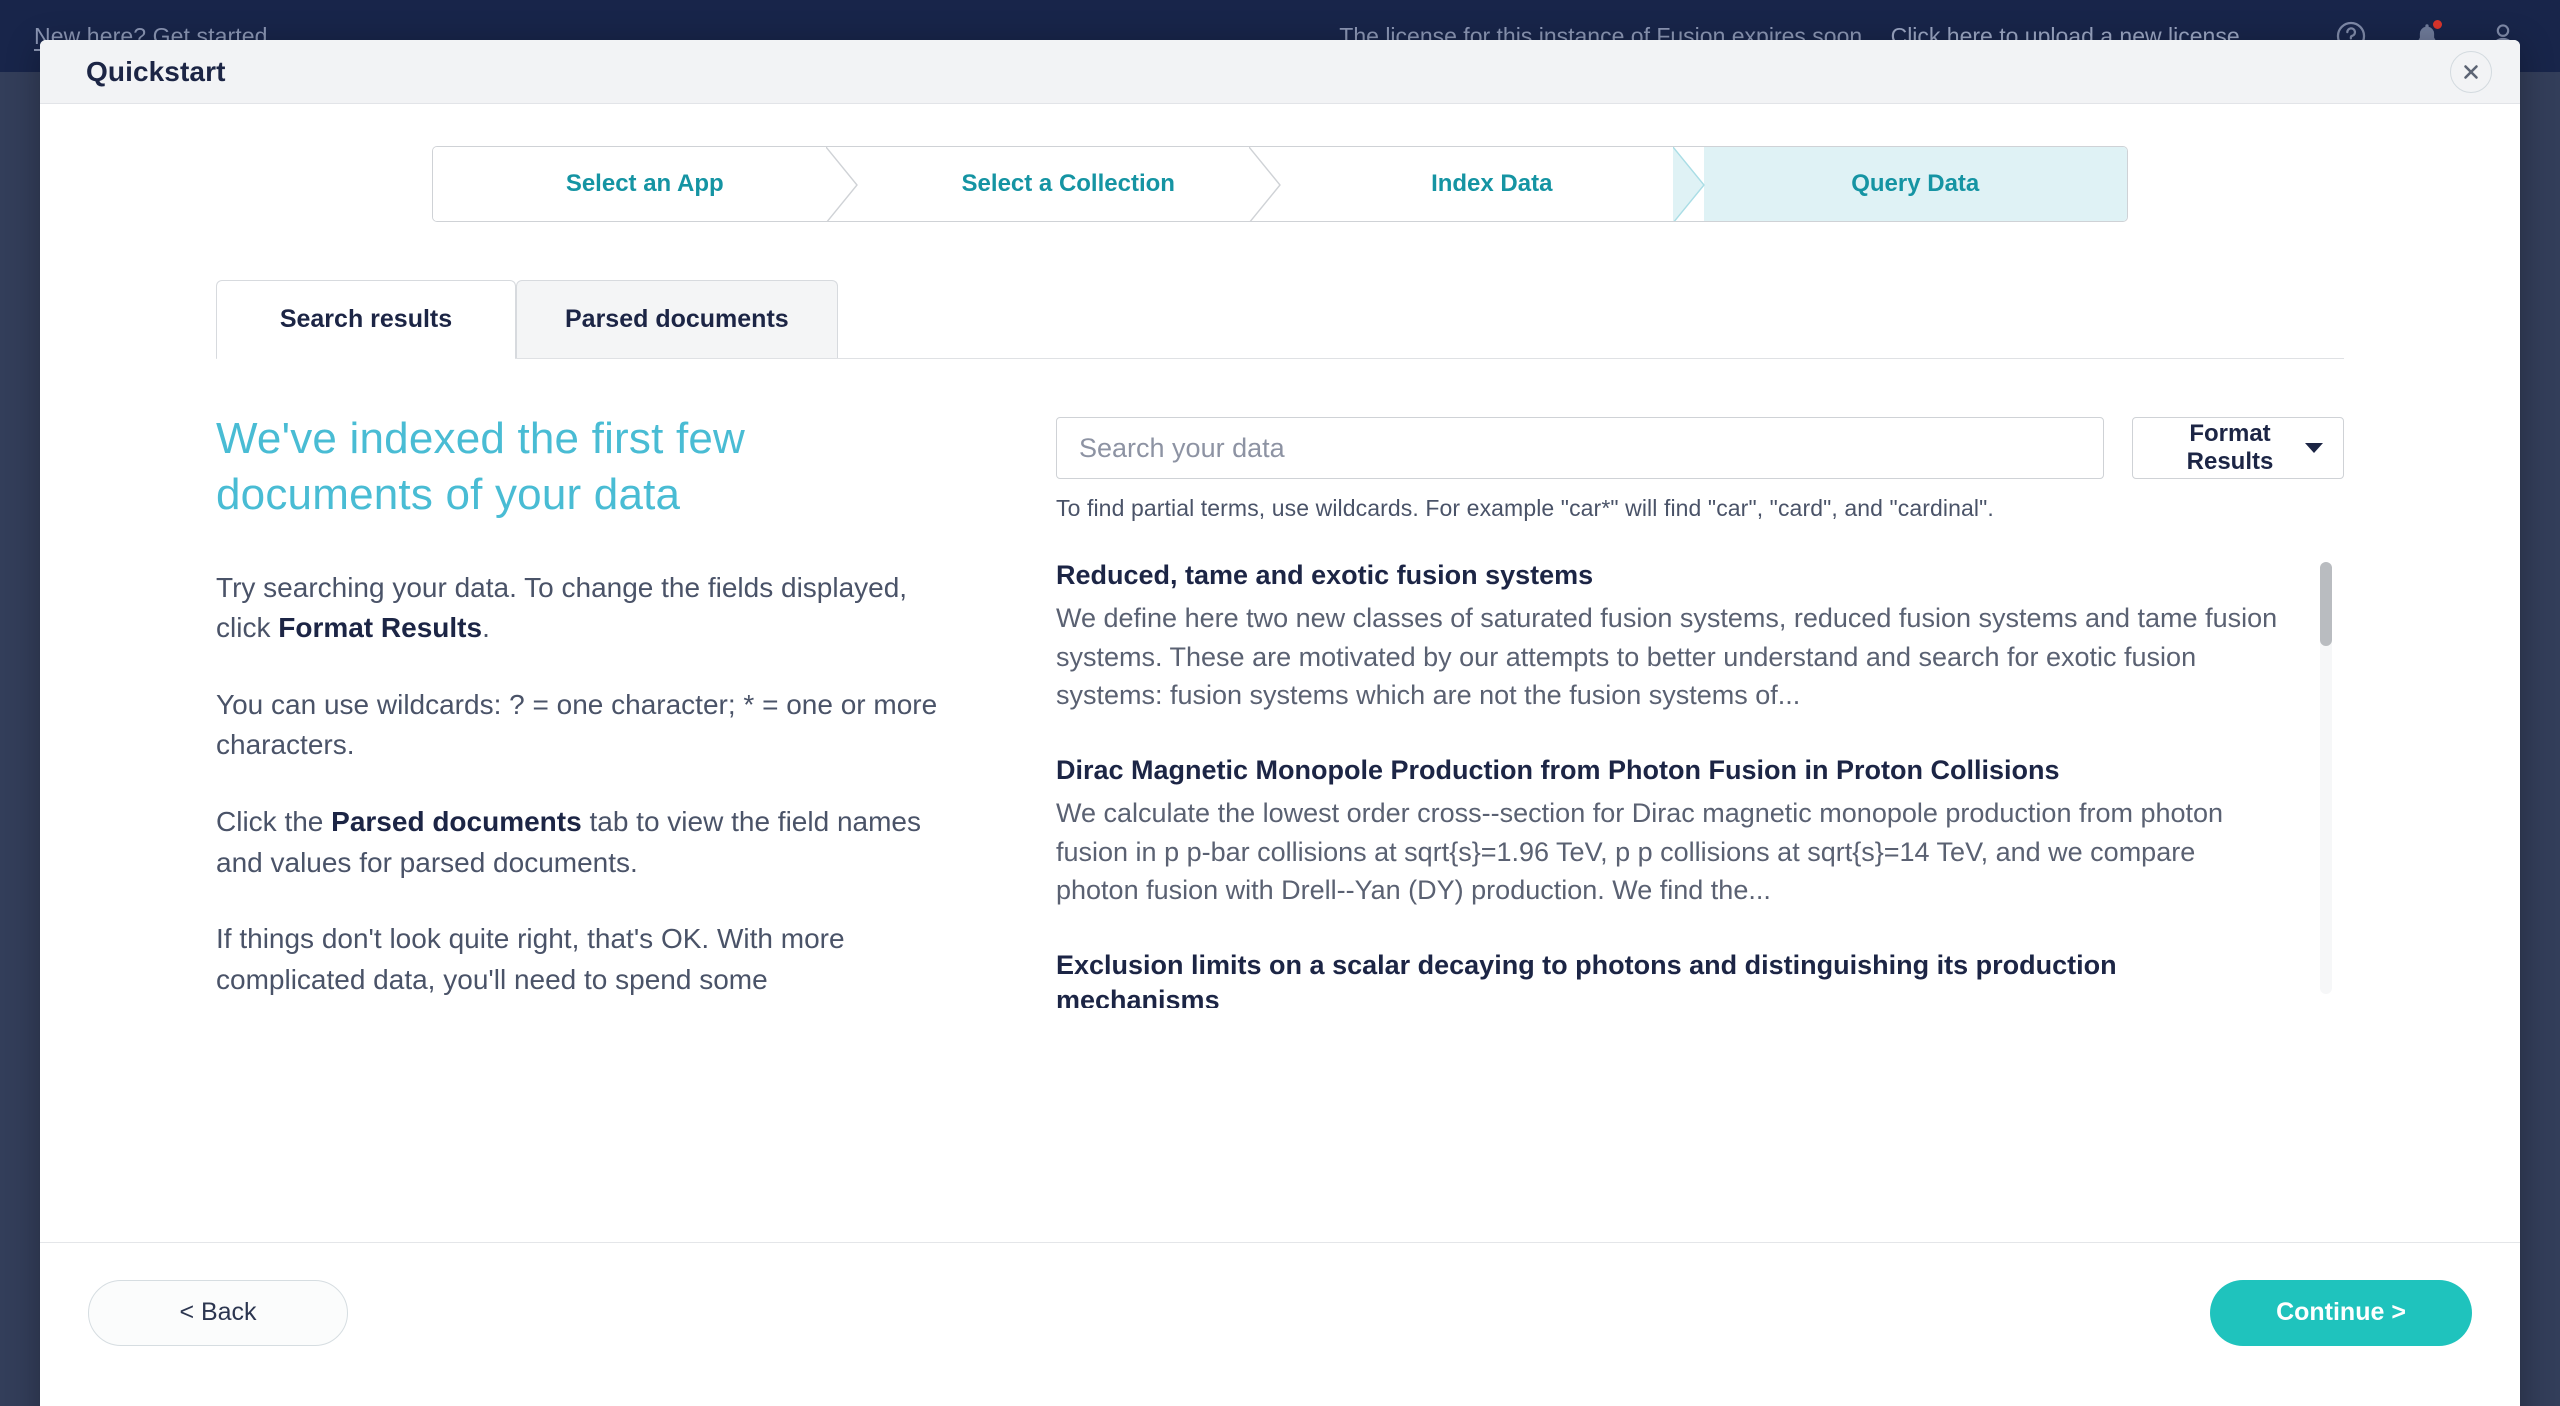 This screenshot has height=1406, width=2560. Describe the element at coordinates (486, 628) in the screenshot. I see `paragraph-1-post: .` at that location.